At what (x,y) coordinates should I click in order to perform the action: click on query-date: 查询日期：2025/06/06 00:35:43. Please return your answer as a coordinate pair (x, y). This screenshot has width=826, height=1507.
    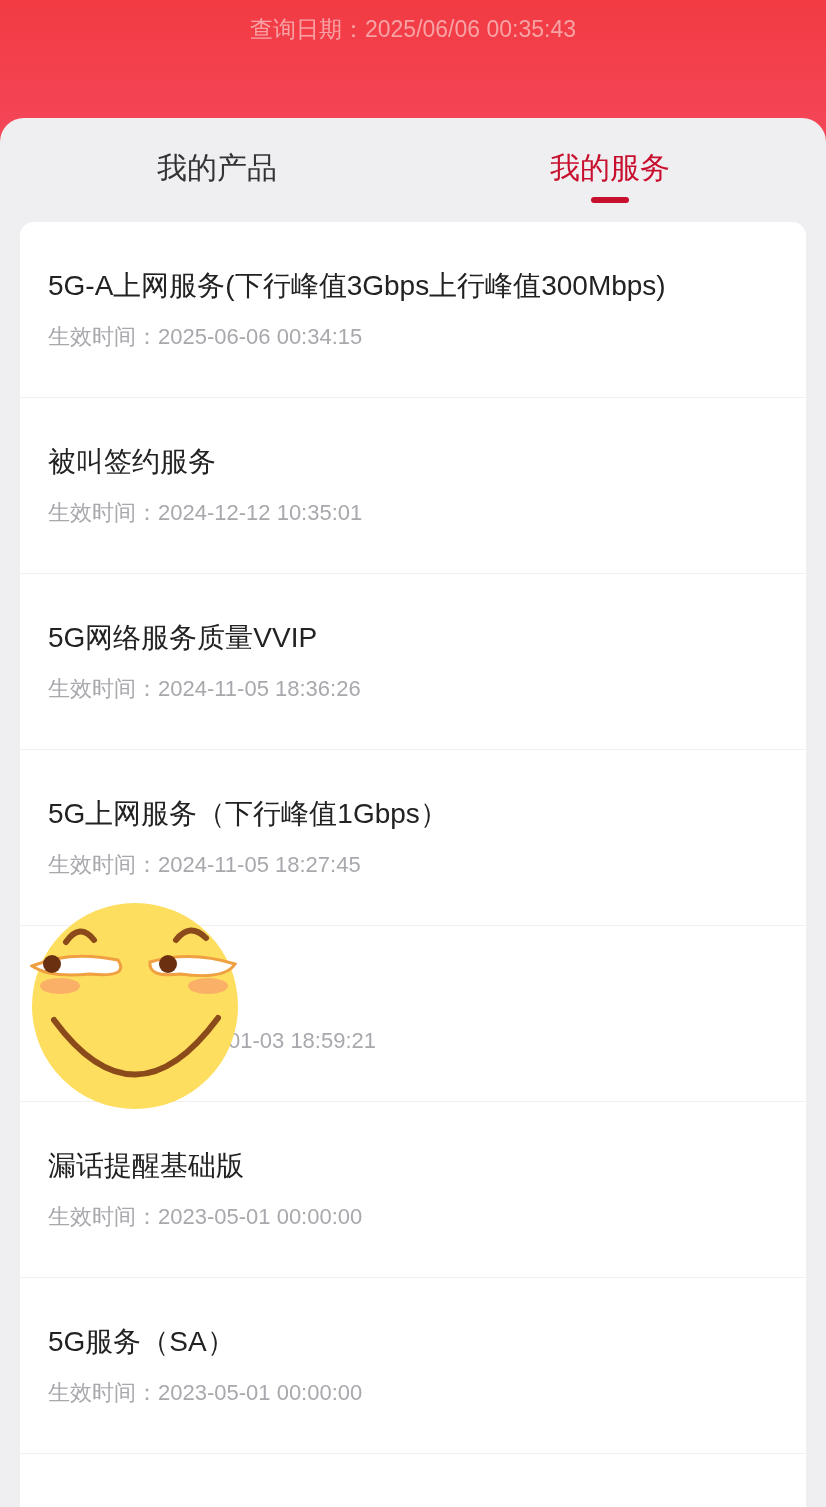
    Looking at the image, I should click on (412, 29).